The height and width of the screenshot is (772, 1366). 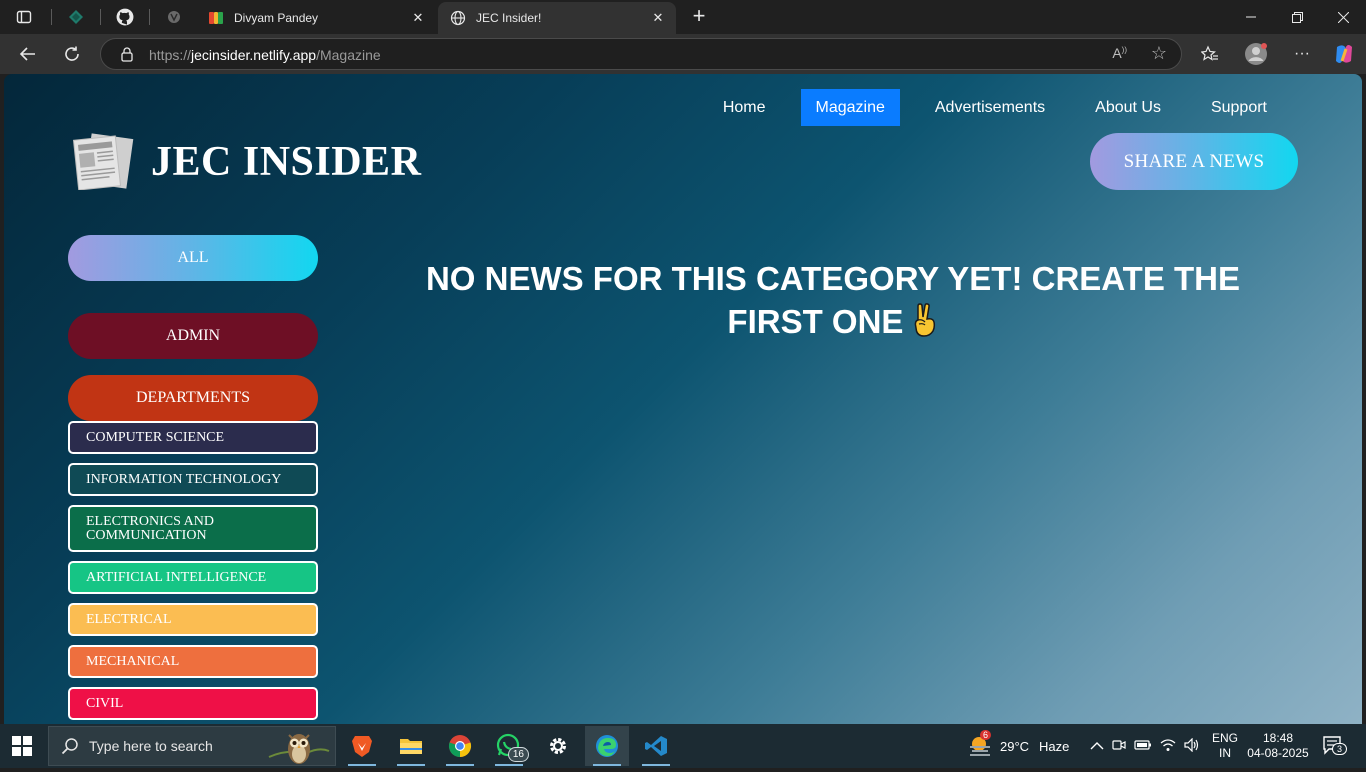 I want to click on taskbar-search-box: Type here to search, so click(x=192, y=746).